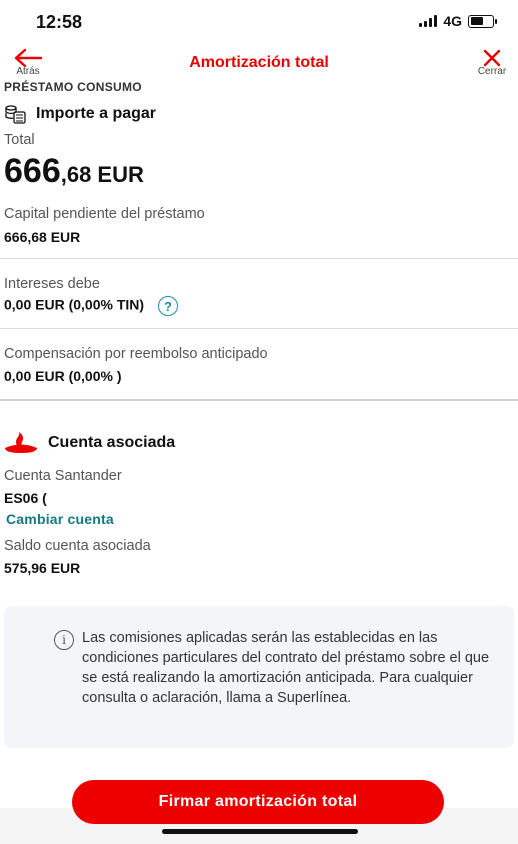 This screenshot has height=844, width=518. What do you see at coordinates (63, 476) in the screenshot?
I see `account-label: Cuenta Santander` at bounding box center [63, 476].